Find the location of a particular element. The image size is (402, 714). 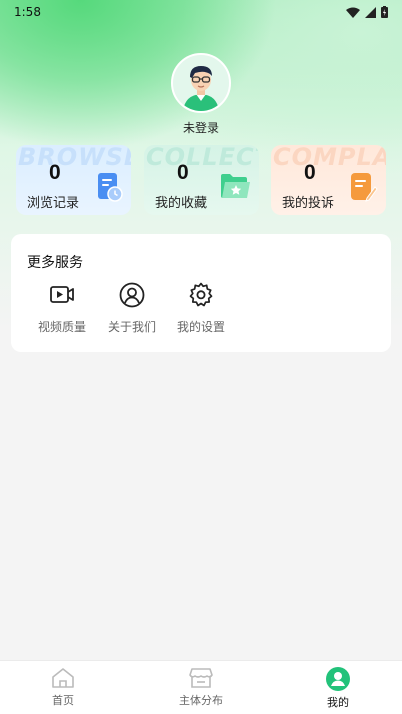

browse-history-card: BROWSE 0 浏览记录 is located at coordinates (73, 180).